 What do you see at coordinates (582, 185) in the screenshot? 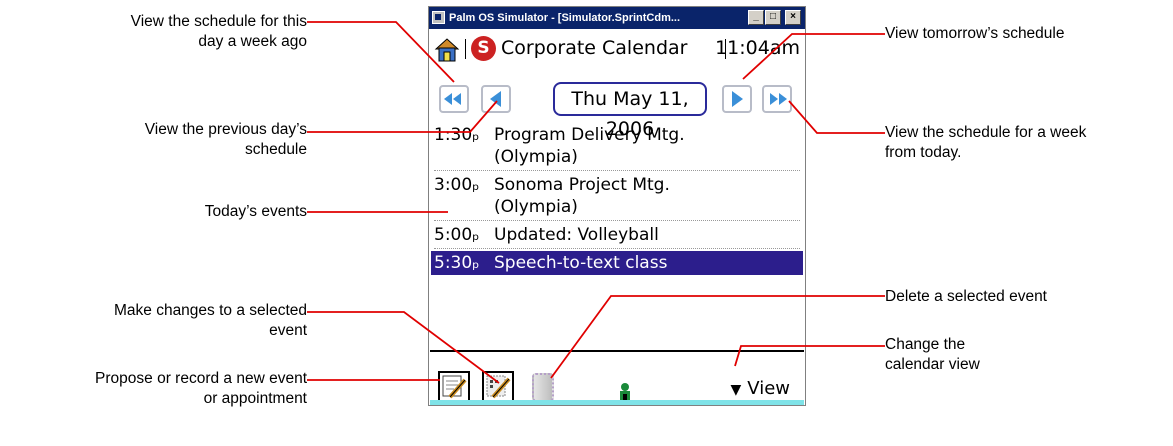
I see `event-title: Sonoma Project Mtg.` at bounding box center [582, 185].